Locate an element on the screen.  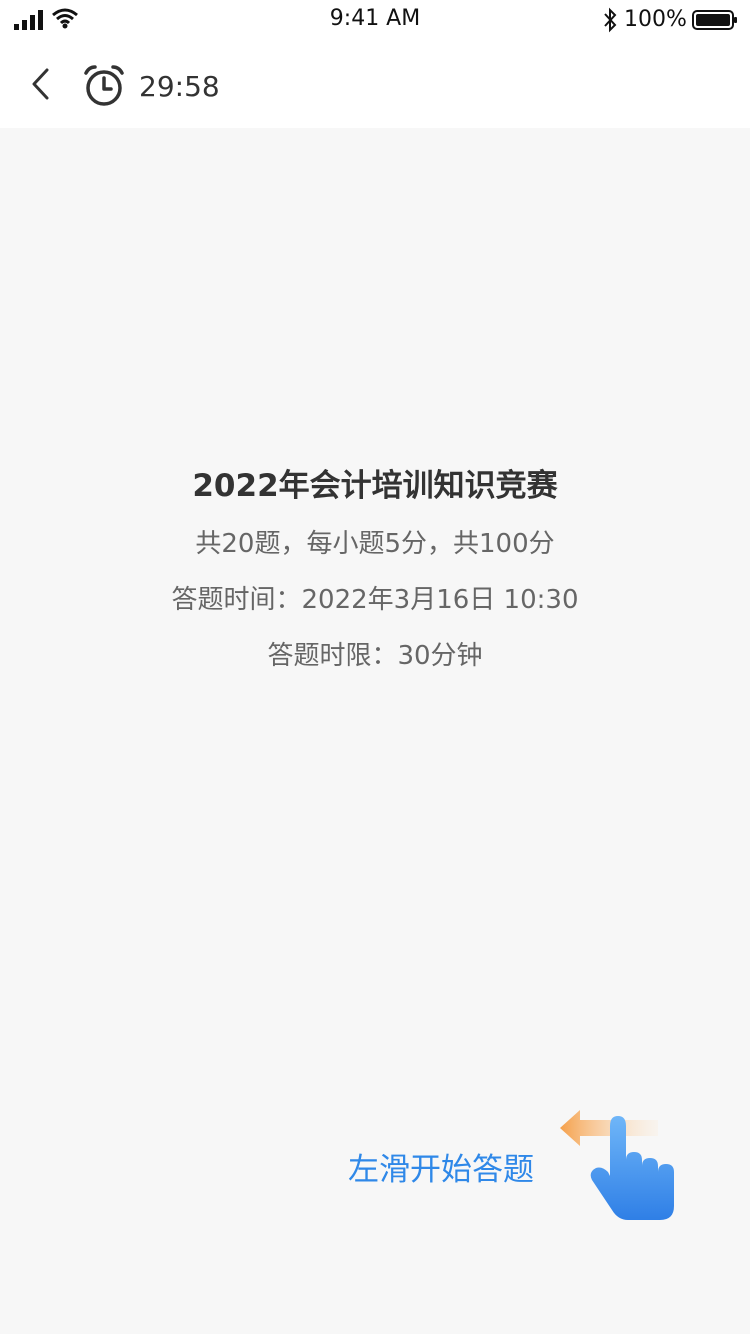
nav-bar: 29:58 is located at coordinates (375, 84).